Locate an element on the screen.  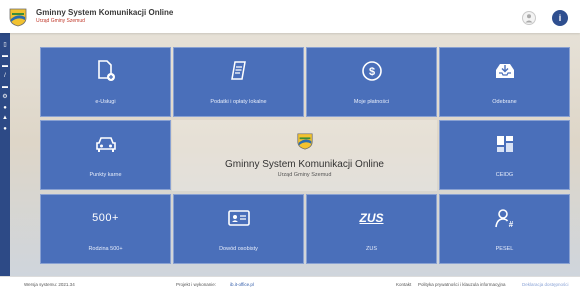
tile-ceidg: CEIDG is located at coordinates (504, 155).